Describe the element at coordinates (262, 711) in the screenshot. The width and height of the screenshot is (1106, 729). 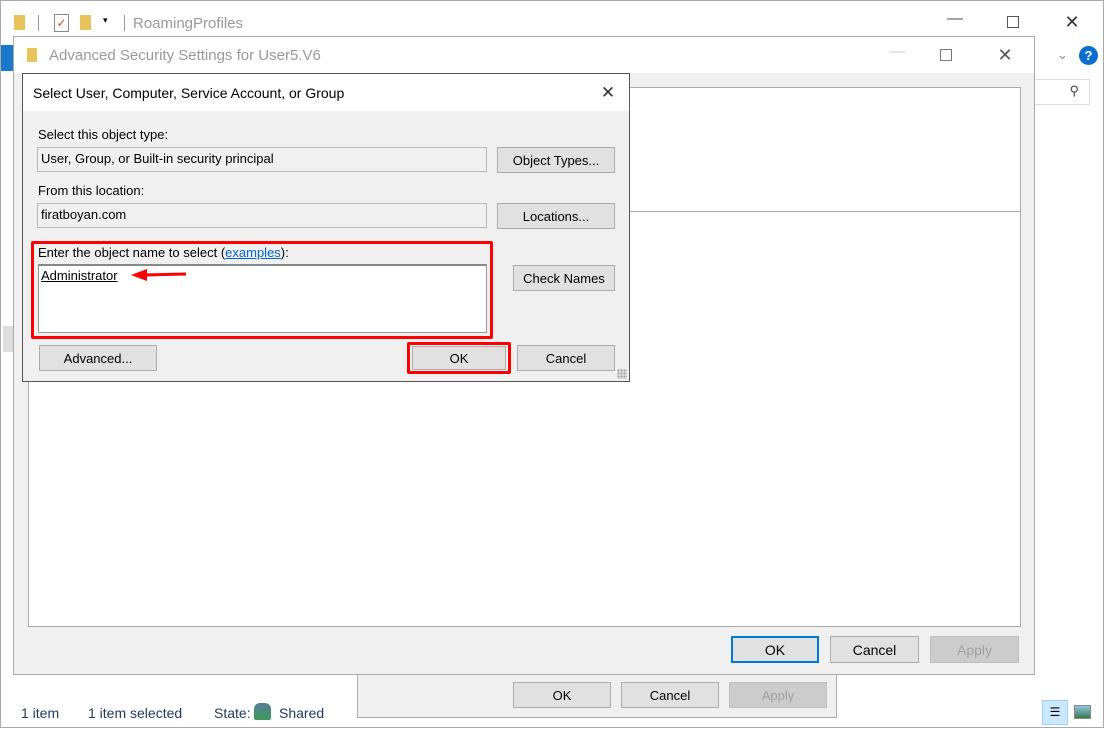
I see `shared-users-icon` at that location.